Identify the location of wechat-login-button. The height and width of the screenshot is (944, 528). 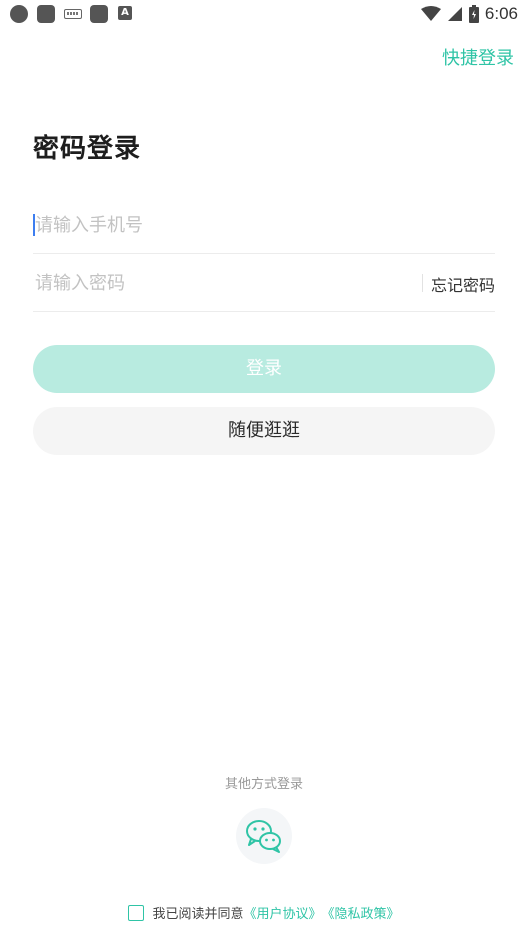
(264, 836).